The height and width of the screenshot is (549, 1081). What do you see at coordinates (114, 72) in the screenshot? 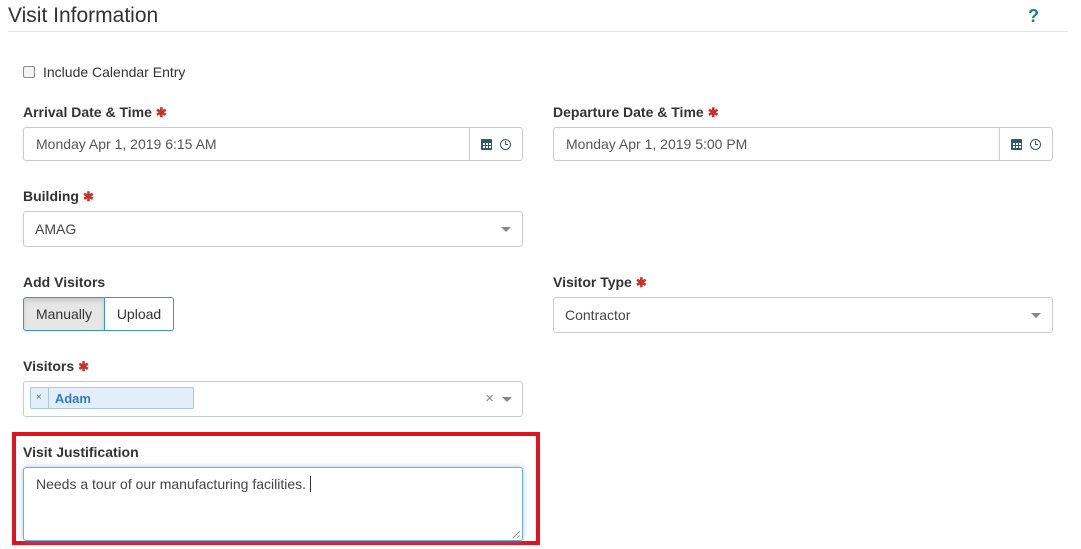
I see `calendar-entry-label: Include Calendar Entry` at bounding box center [114, 72].